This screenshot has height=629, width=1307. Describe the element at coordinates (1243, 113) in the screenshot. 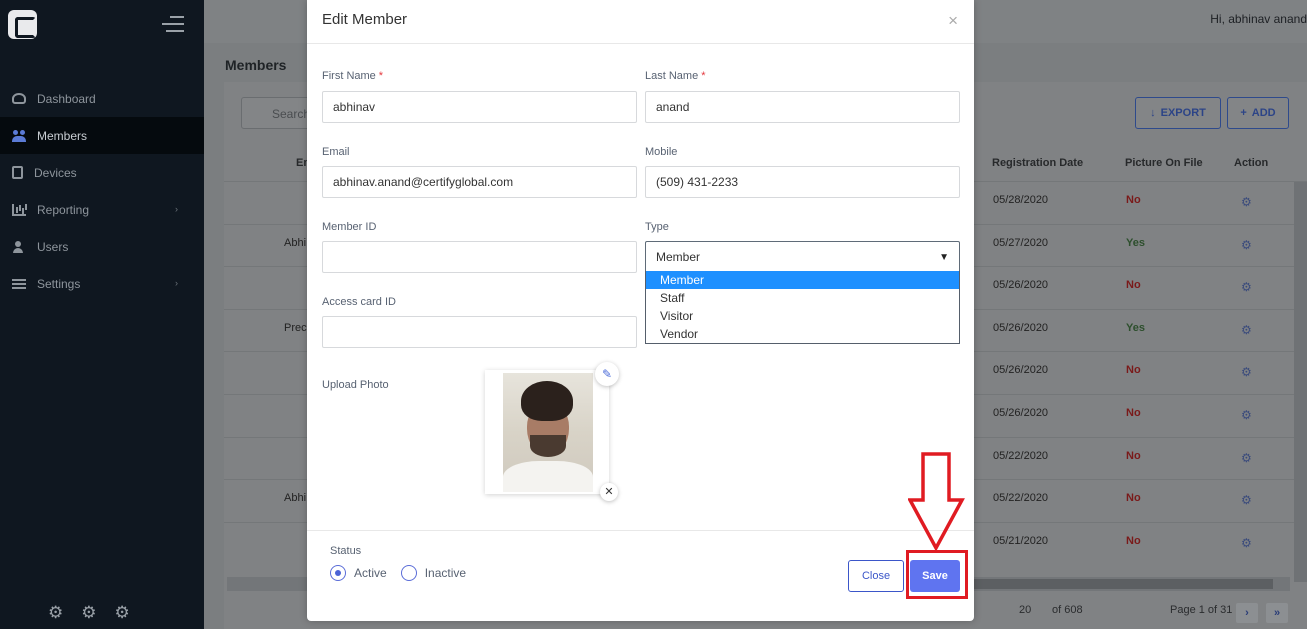

I see `plus-icon: +` at that location.